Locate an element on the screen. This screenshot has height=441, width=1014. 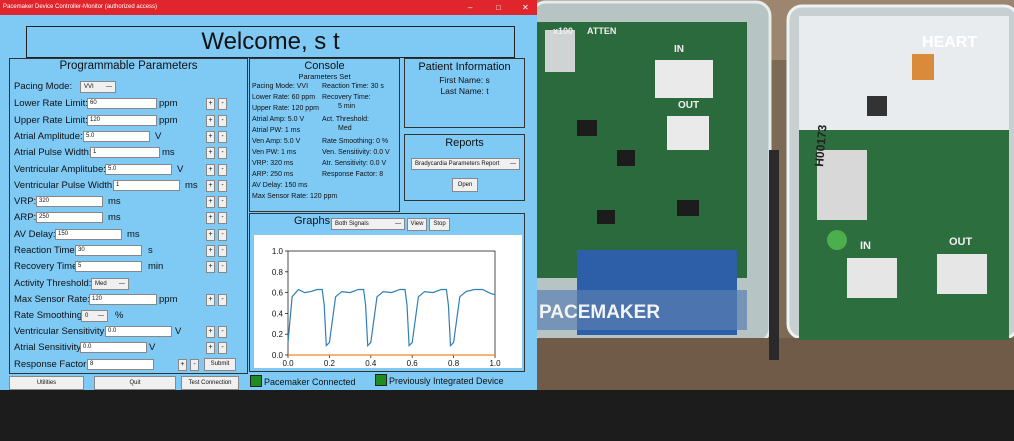
console-line: Act. Threshold: is located at coordinates (345, 119).